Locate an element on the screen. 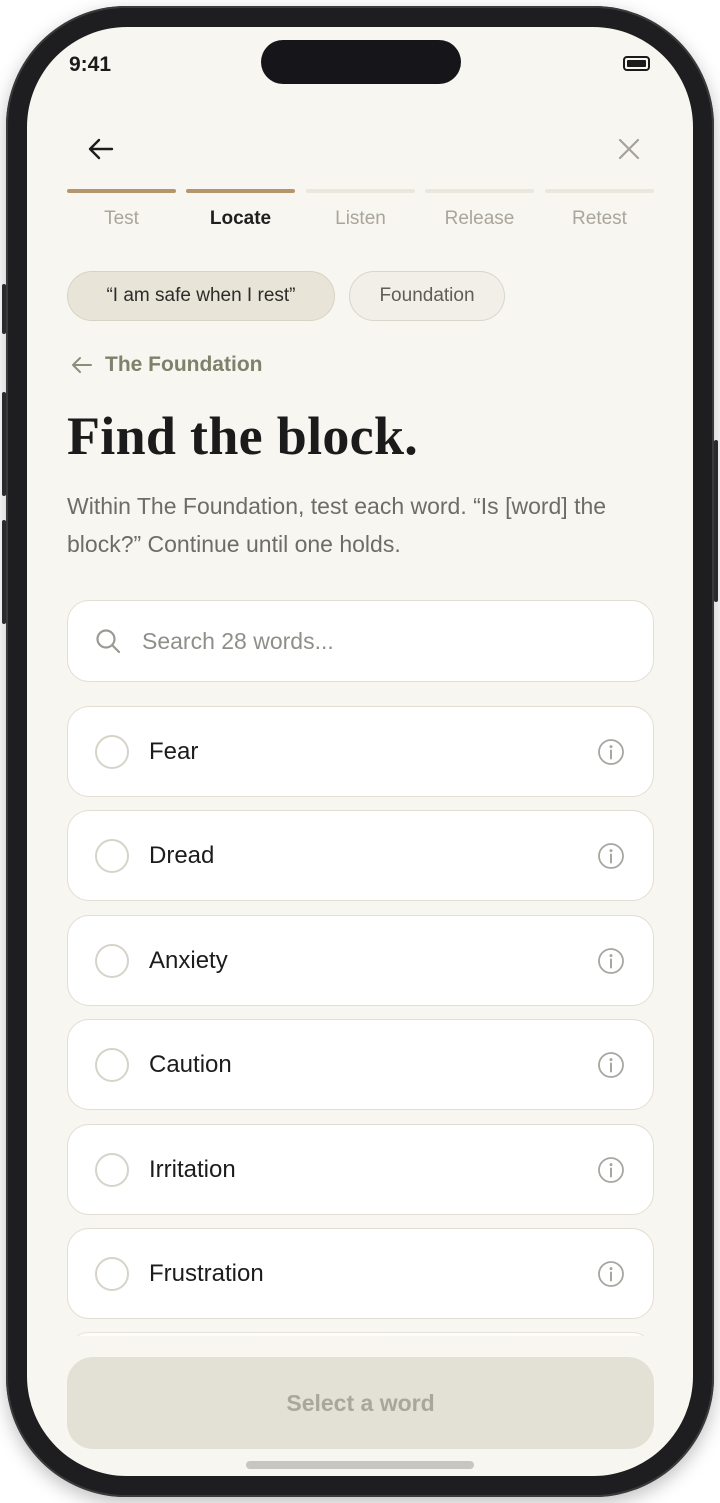  home-indicator is located at coordinates (360, 1465).